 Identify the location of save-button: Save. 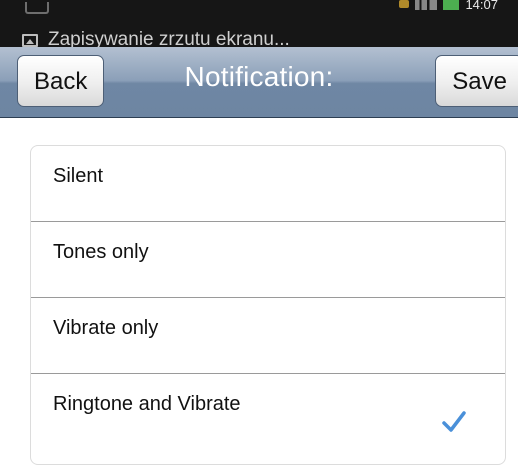
(476, 81).